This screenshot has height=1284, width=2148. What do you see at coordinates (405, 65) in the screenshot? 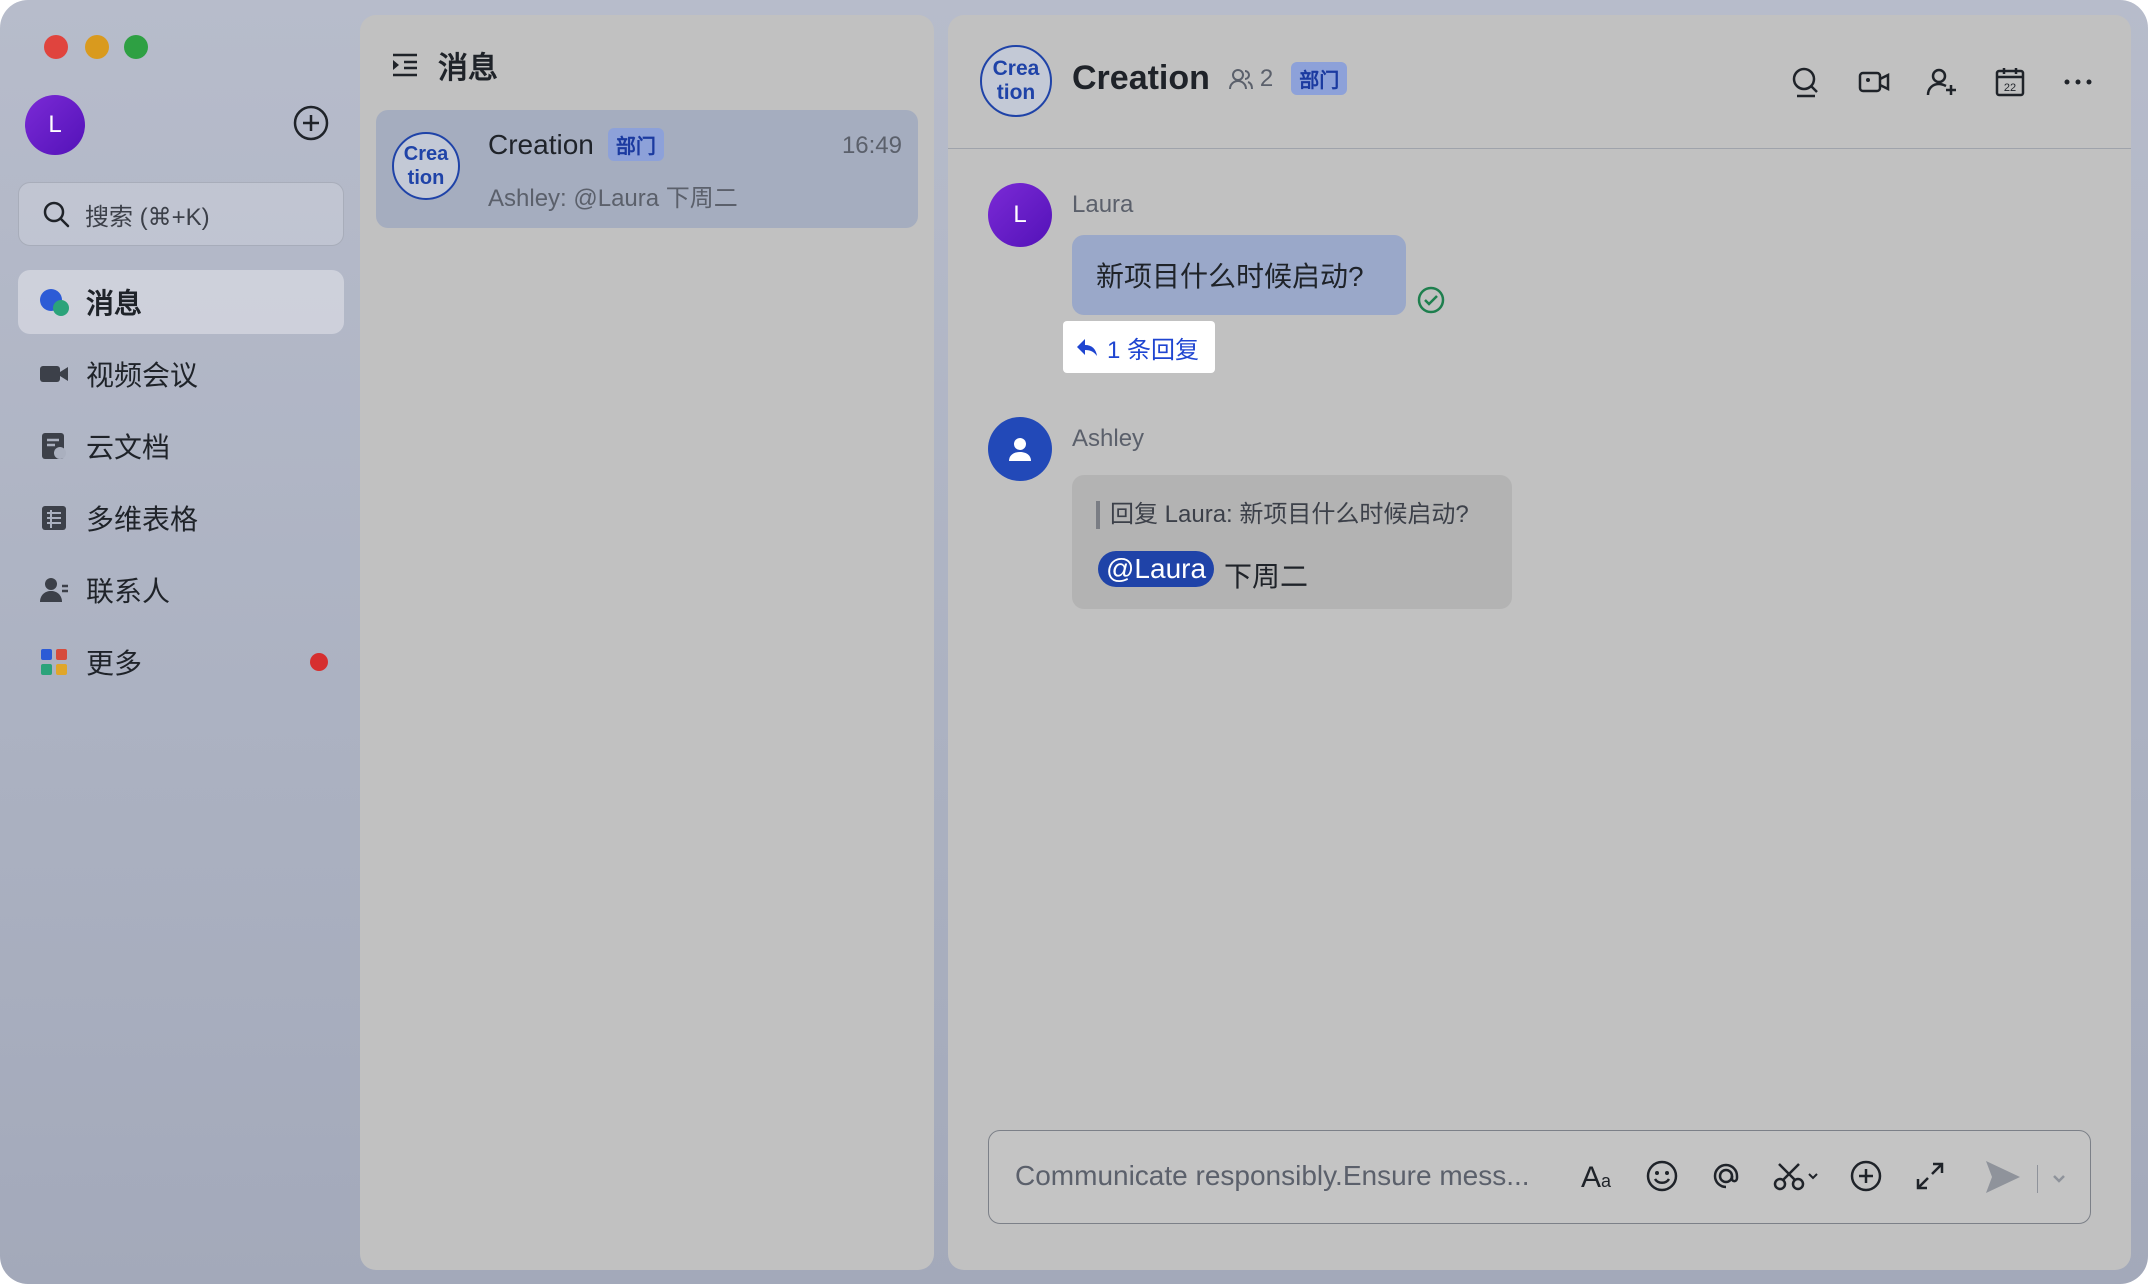
I see `collapse-list-icon` at bounding box center [405, 65].